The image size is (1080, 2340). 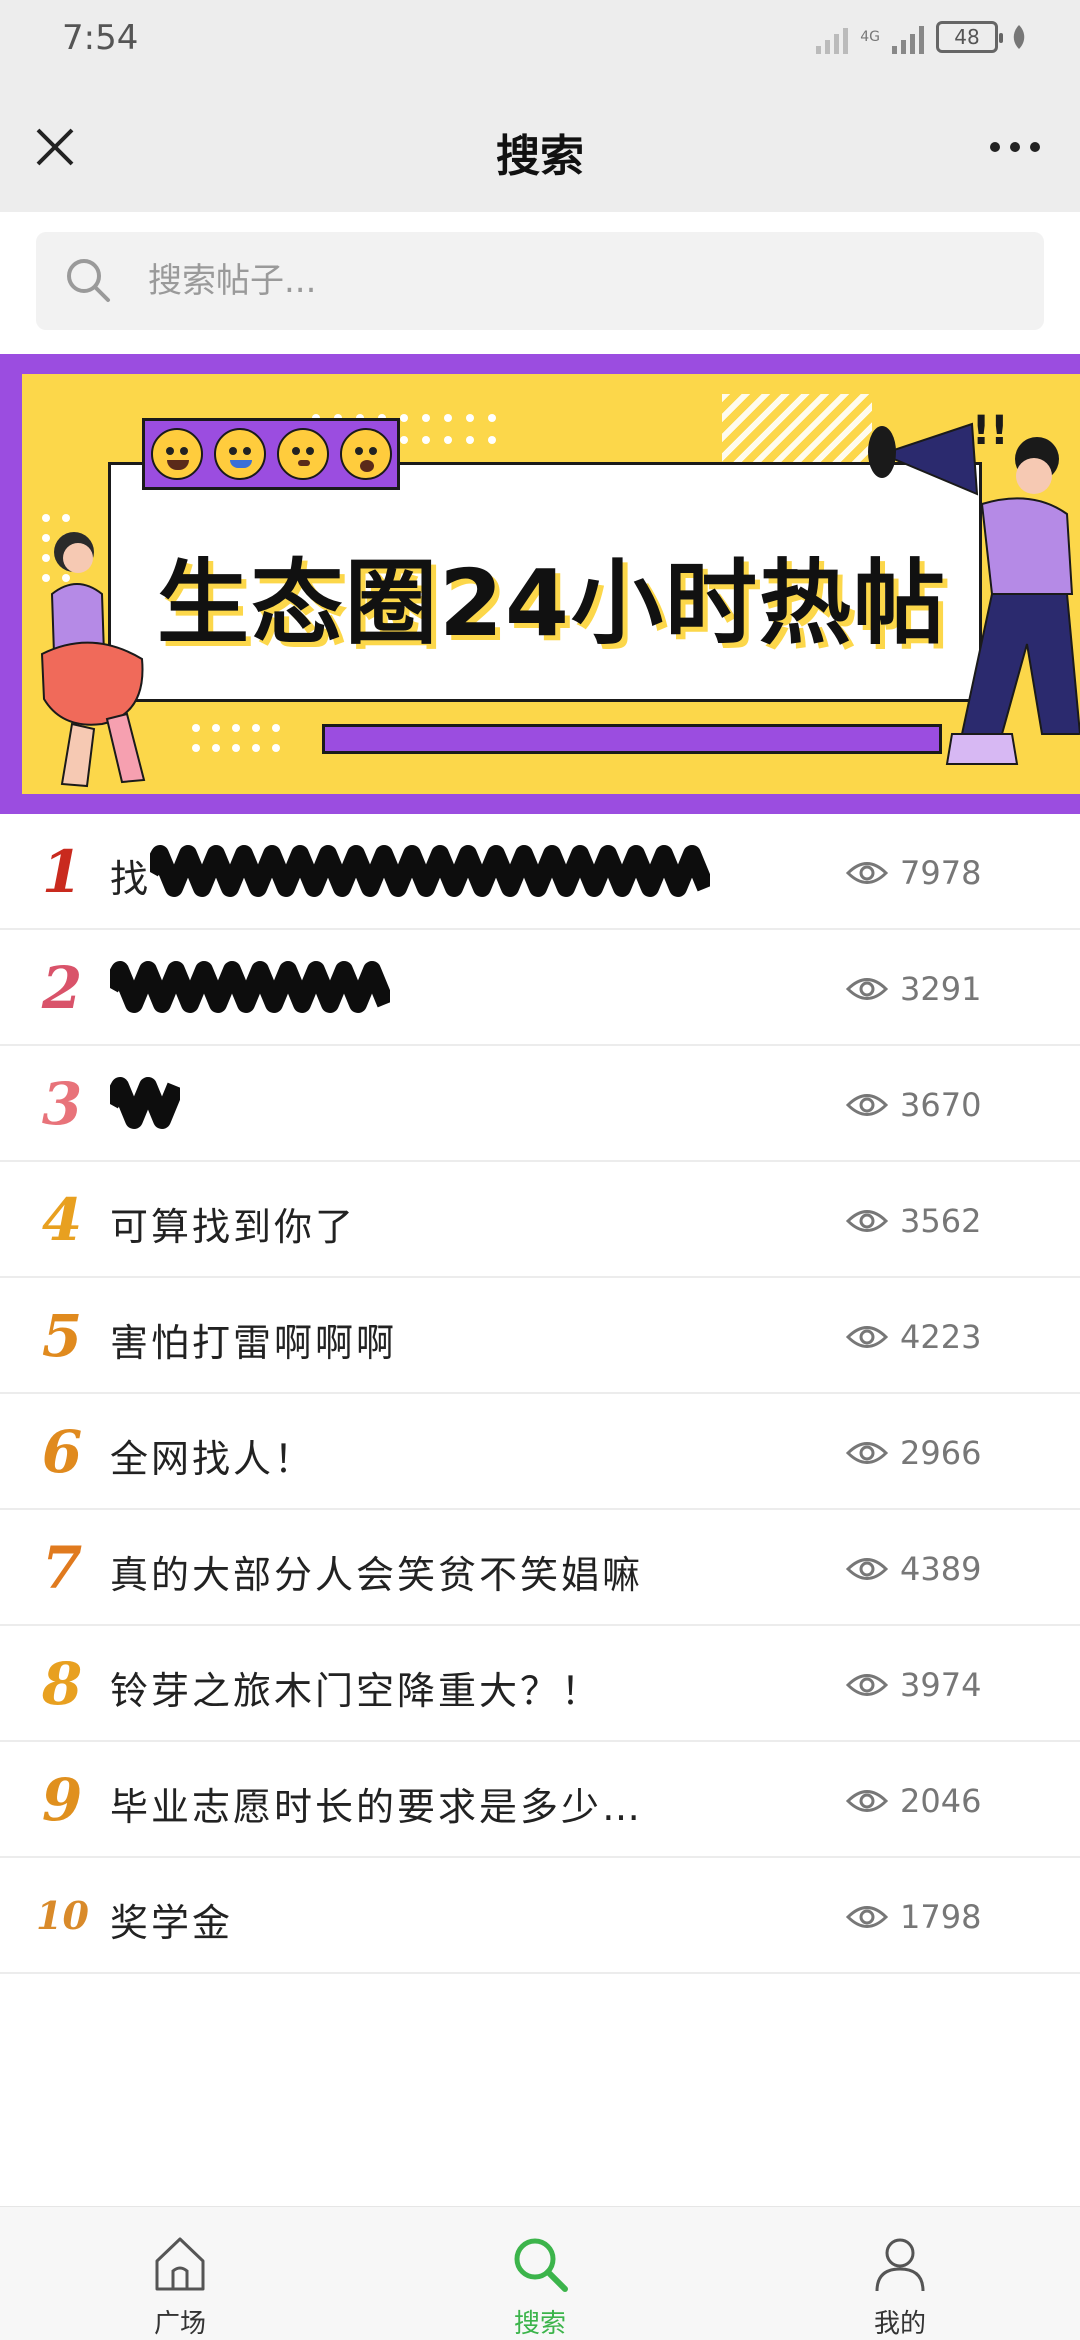 I want to click on hot-post-row: 5 害怕打雷啊啊啊 4223, so click(x=540, y=1336).